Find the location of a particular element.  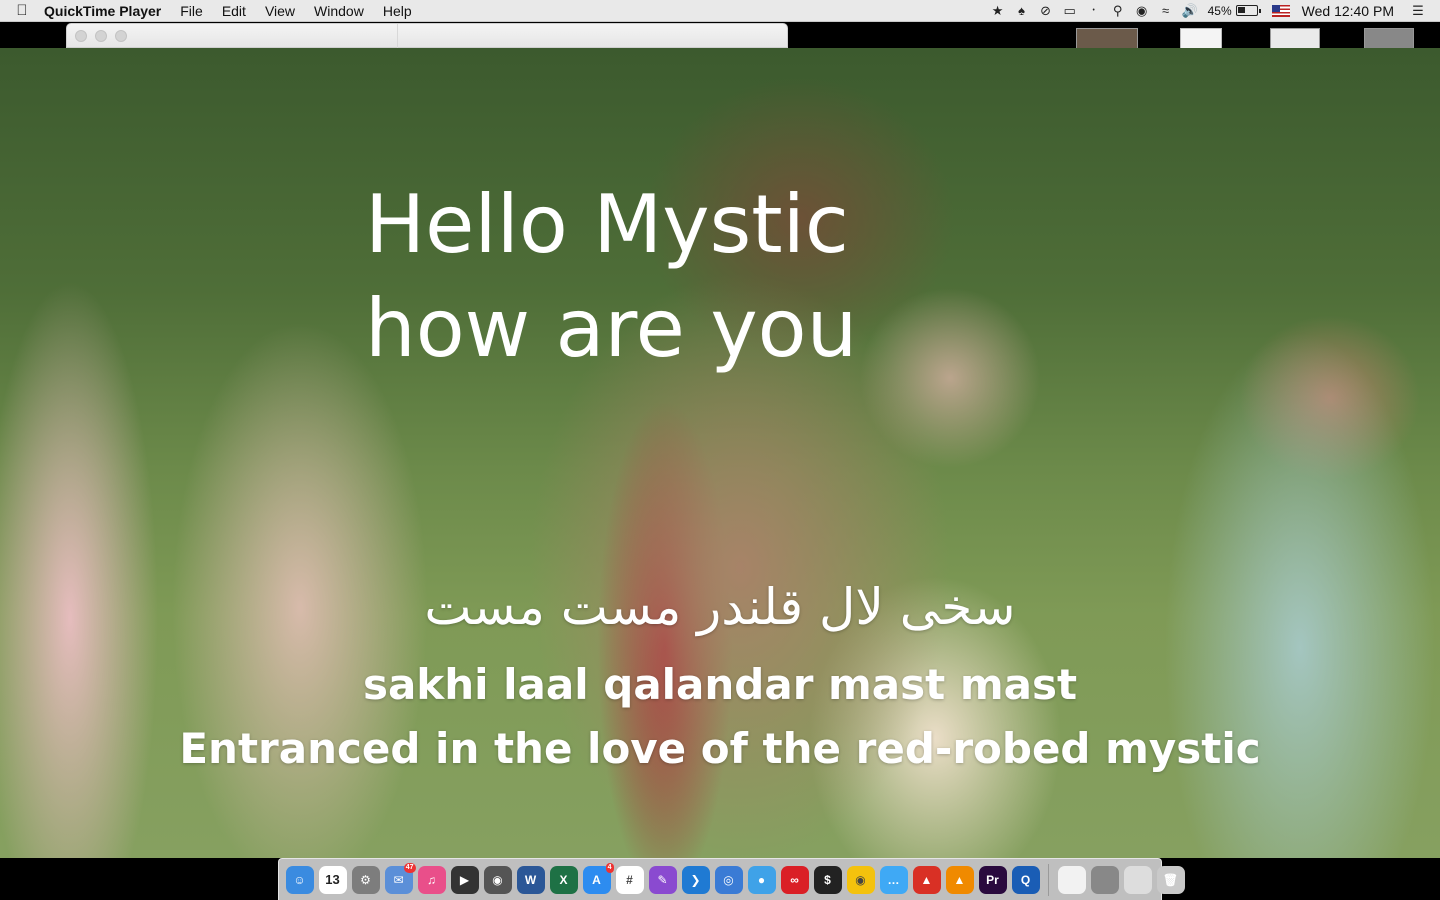

dock: ☺ 13 ⚙ ✉ 47 ♫ ▶ ◉ W X A 4 # ✎ ❯ ◎ ● ∞ $ ◉ … ▲ ▲ Pr Q 🗑 is located at coordinates (731, 879).